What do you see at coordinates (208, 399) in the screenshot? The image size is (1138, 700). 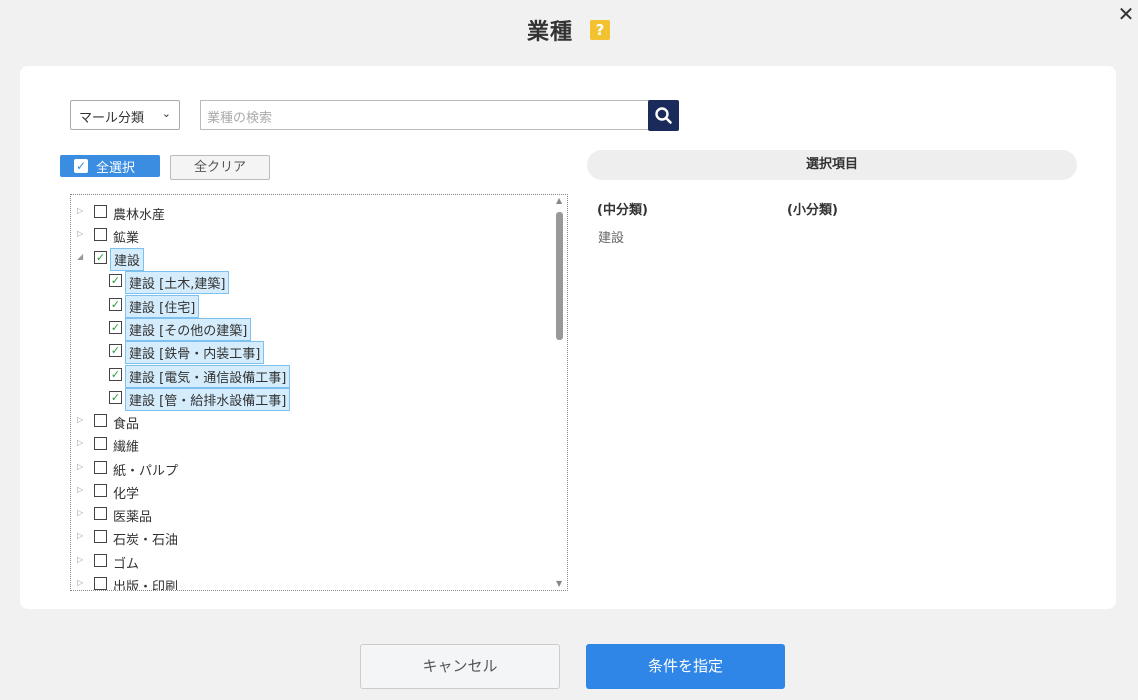 I see `tree-item-label: 建設 [管・給排水設備工事]` at bounding box center [208, 399].